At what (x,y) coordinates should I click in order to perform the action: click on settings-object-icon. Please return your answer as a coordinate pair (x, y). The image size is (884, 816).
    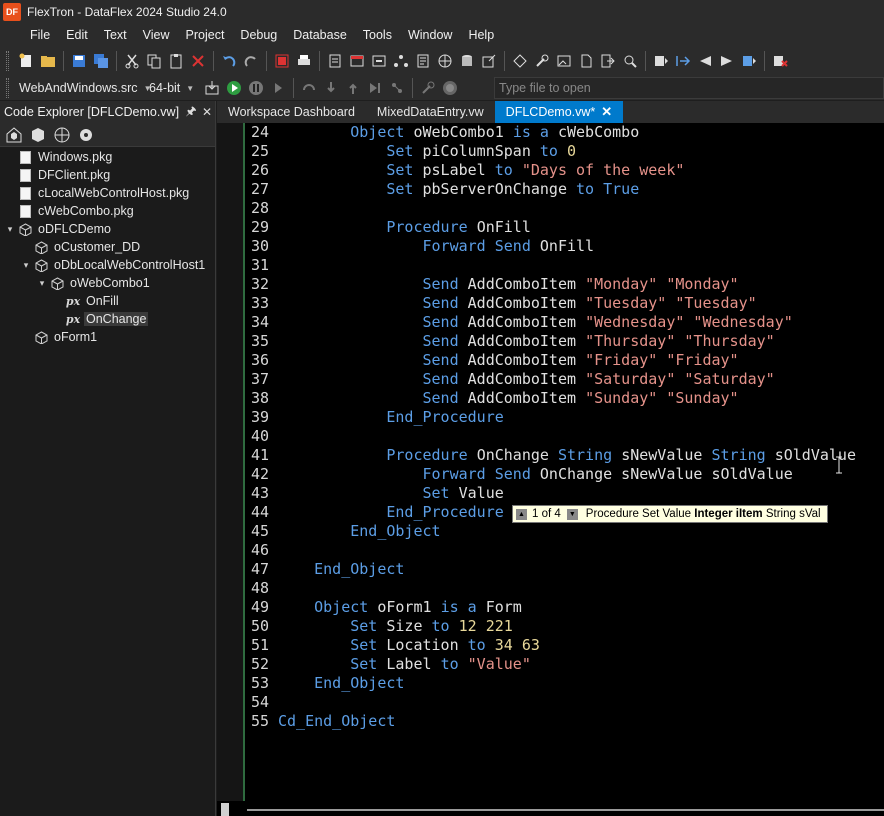
    Looking at the image, I should click on (86, 135).